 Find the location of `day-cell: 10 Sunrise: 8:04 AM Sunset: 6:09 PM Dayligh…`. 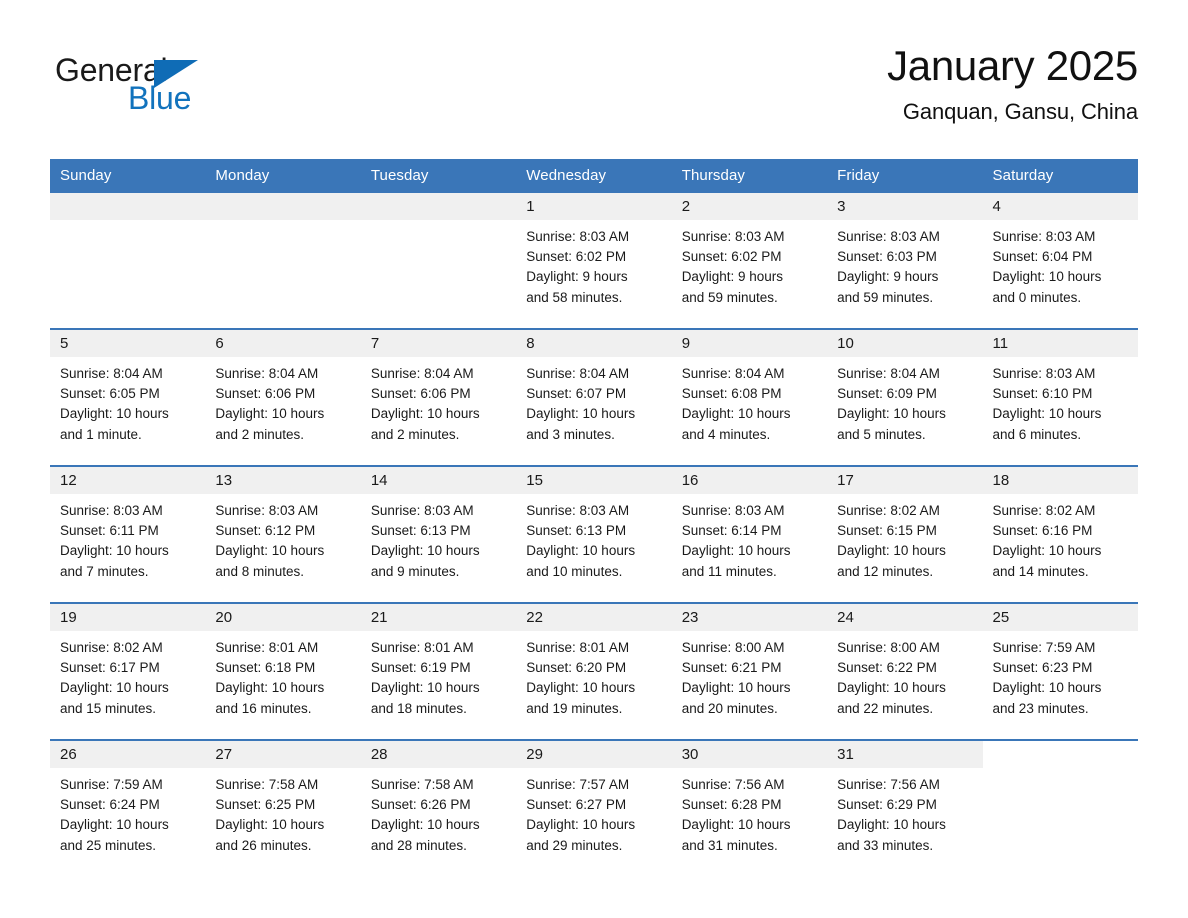

day-cell: 10 Sunrise: 8:04 AM Sunset: 6:09 PM Dayligh… is located at coordinates (905, 396).